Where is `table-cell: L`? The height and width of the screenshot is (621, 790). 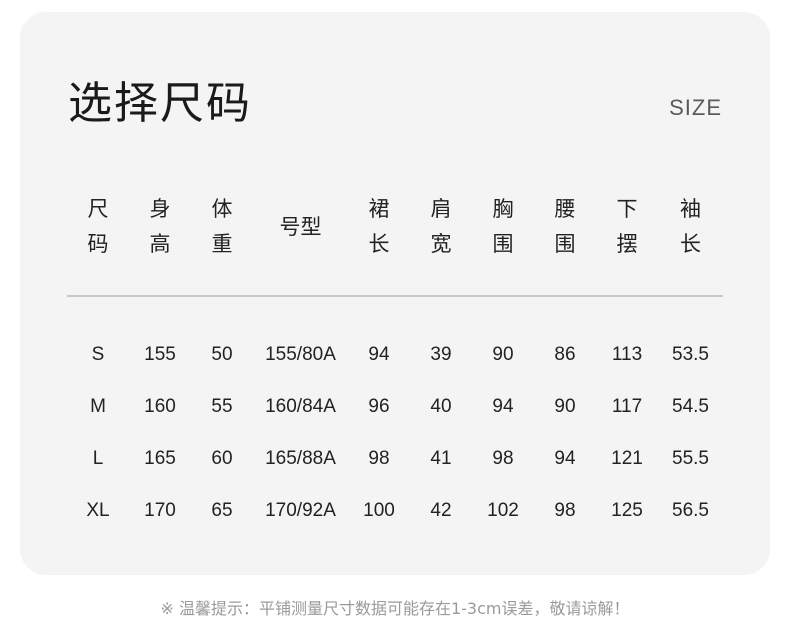
table-cell: L is located at coordinates (98, 458).